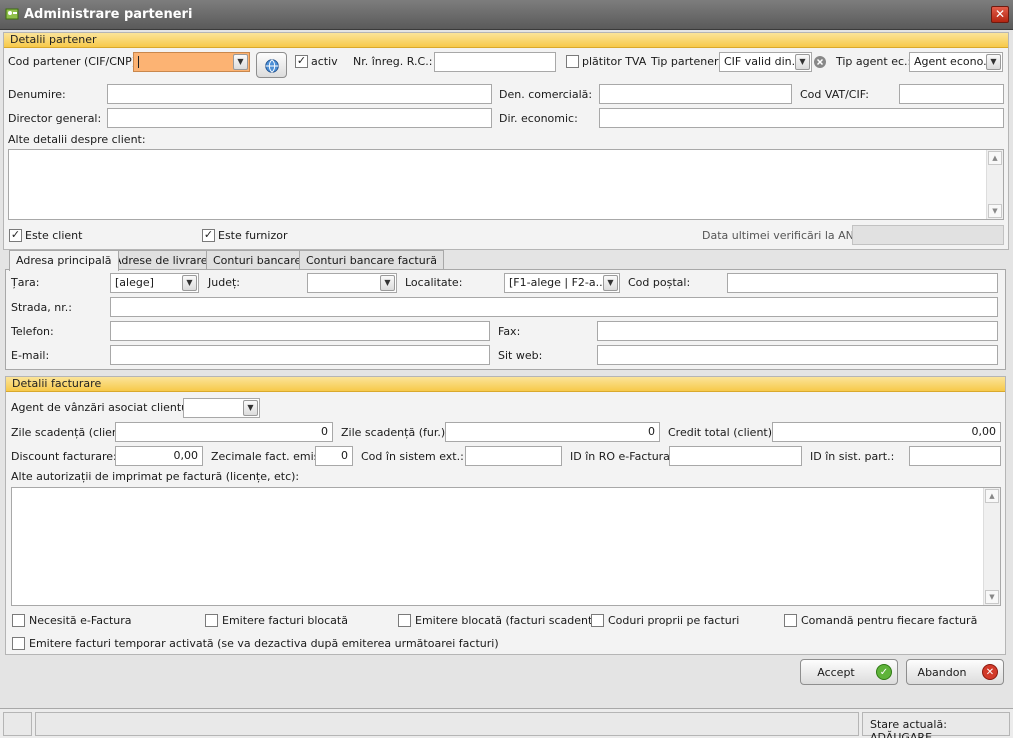 The width and height of the screenshot is (1013, 738). What do you see at coordinates (352, 283) in the screenshot?
I see `judet-select: ▼` at bounding box center [352, 283].